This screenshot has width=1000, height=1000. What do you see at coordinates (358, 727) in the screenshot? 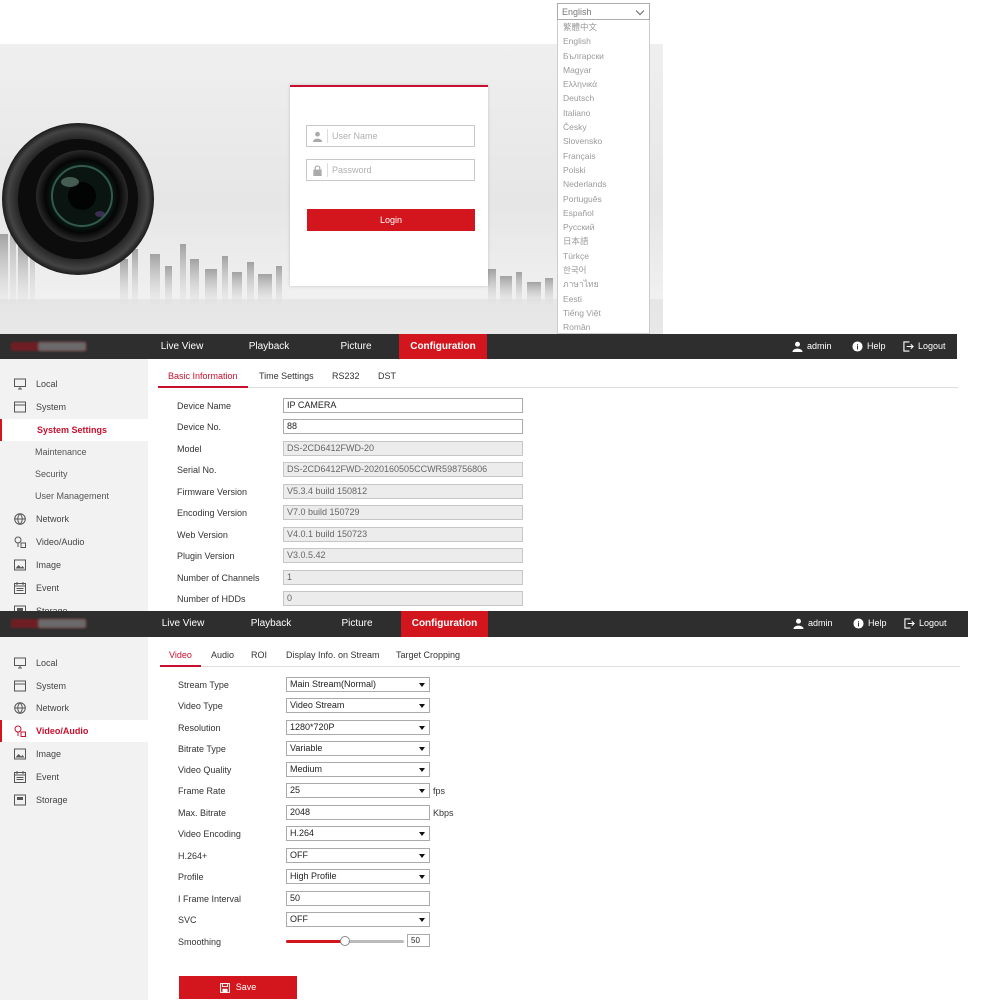
I see `resolution-select: 1280*720P` at bounding box center [358, 727].